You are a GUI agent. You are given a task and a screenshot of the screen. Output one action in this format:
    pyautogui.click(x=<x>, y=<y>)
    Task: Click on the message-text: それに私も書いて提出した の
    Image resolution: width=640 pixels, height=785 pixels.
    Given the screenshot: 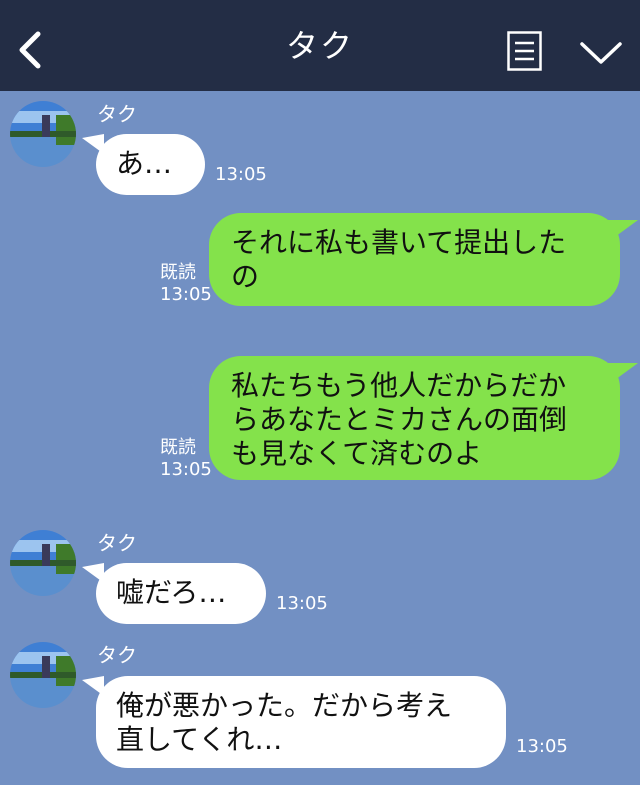 What is the action you would take?
    pyautogui.click(x=399, y=259)
    